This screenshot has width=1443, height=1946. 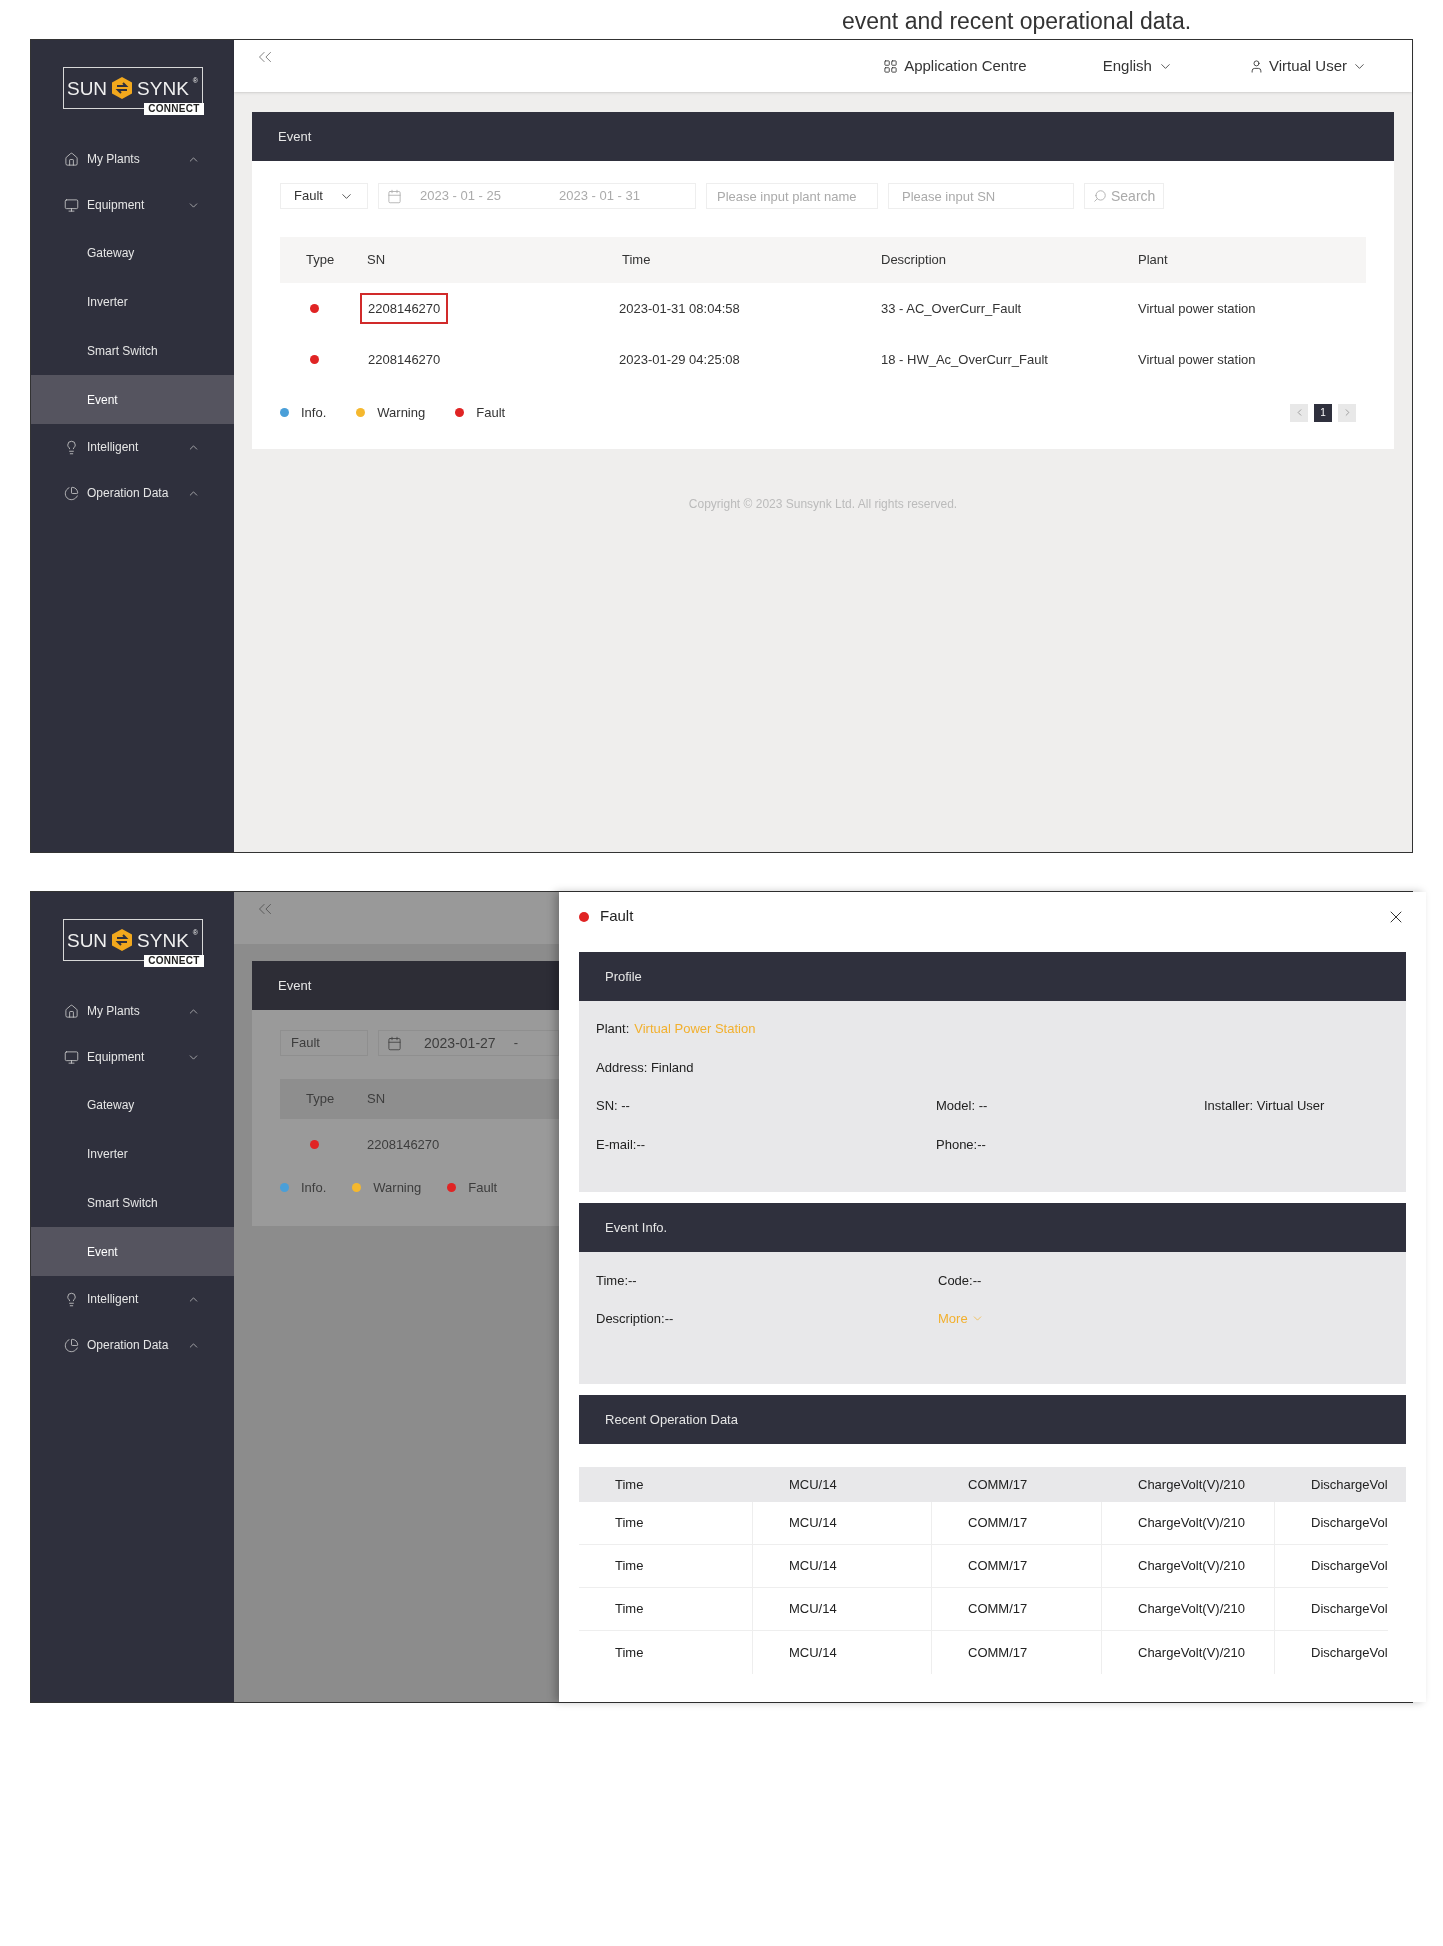 I want to click on sn-cell-text: 2208146270, so click(x=404, y=359).